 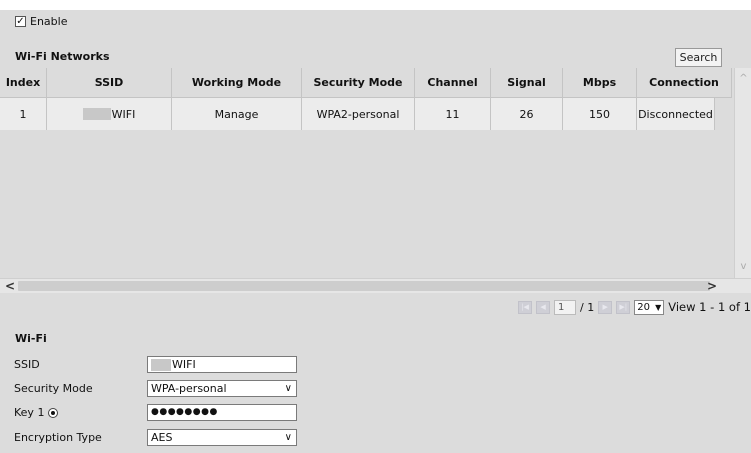 What do you see at coordinates (23, 114) in the screenshot?
I see `cell-index: 1` at bounding box center [23, 114].